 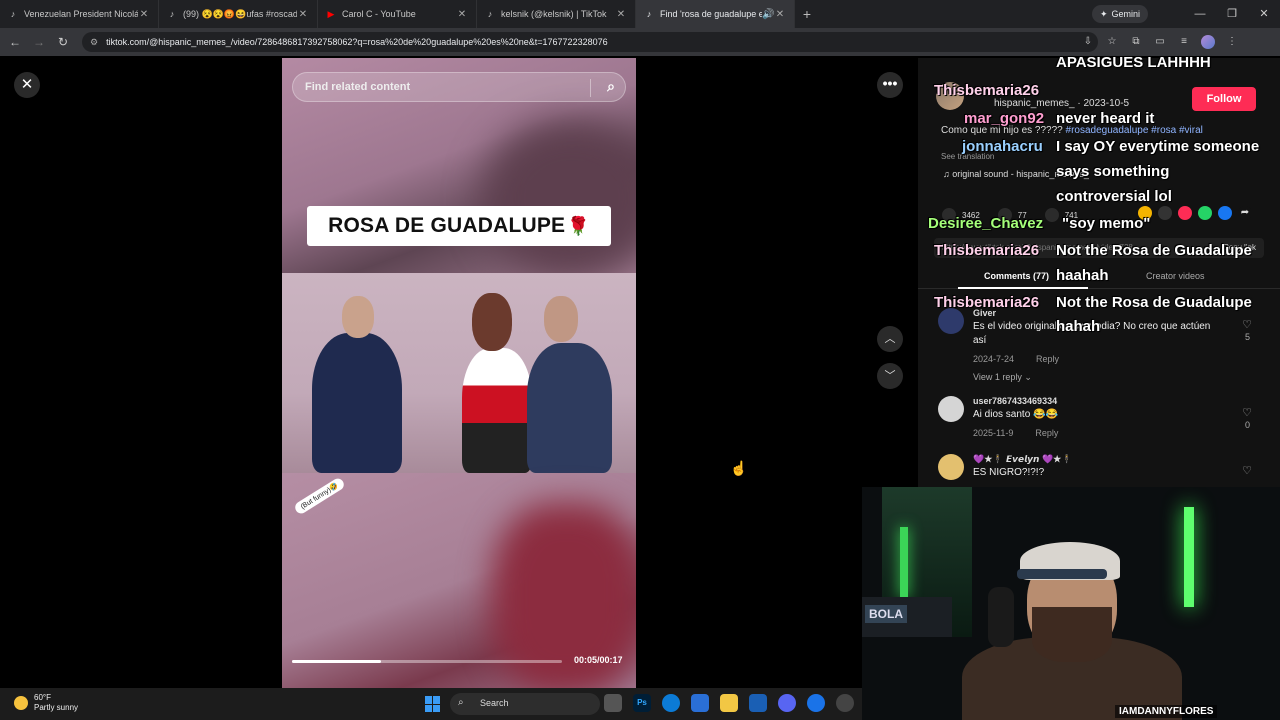 I want to click on follow-button: Follow, so click(x=1224, y=99).